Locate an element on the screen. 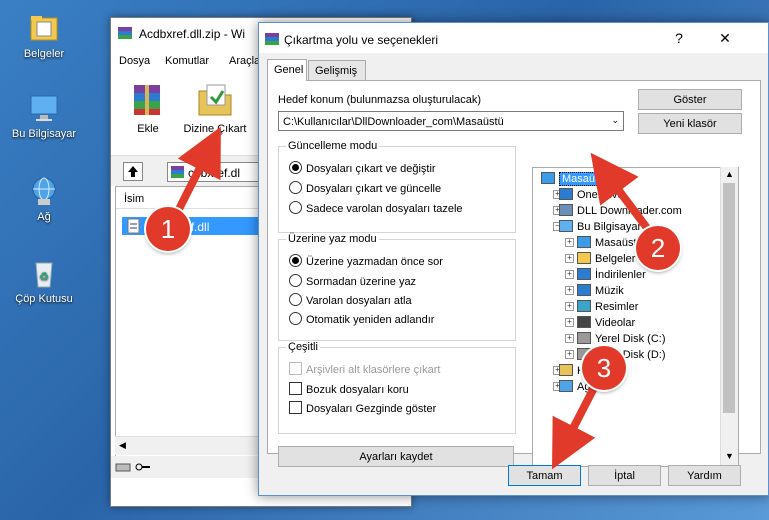  tab-general: Genel is located at coordinates (287, 70).